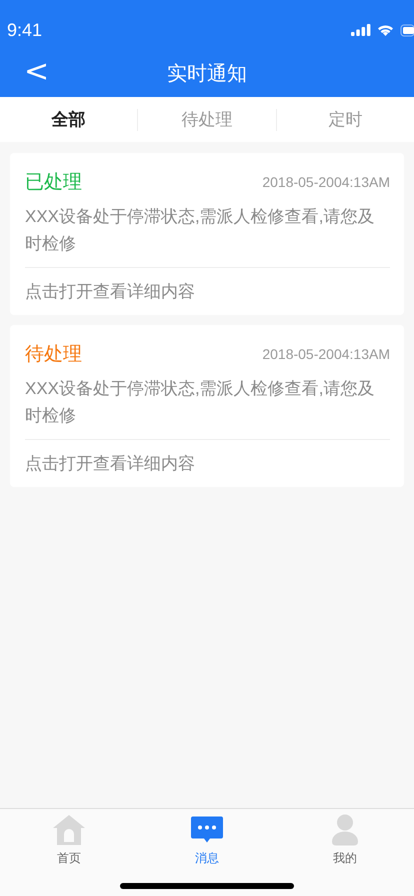 The width and height of the screenshot is (414, 896). Describe the element at coordinates (69, 830) in the screenshot. I see `home-icon` at that location.